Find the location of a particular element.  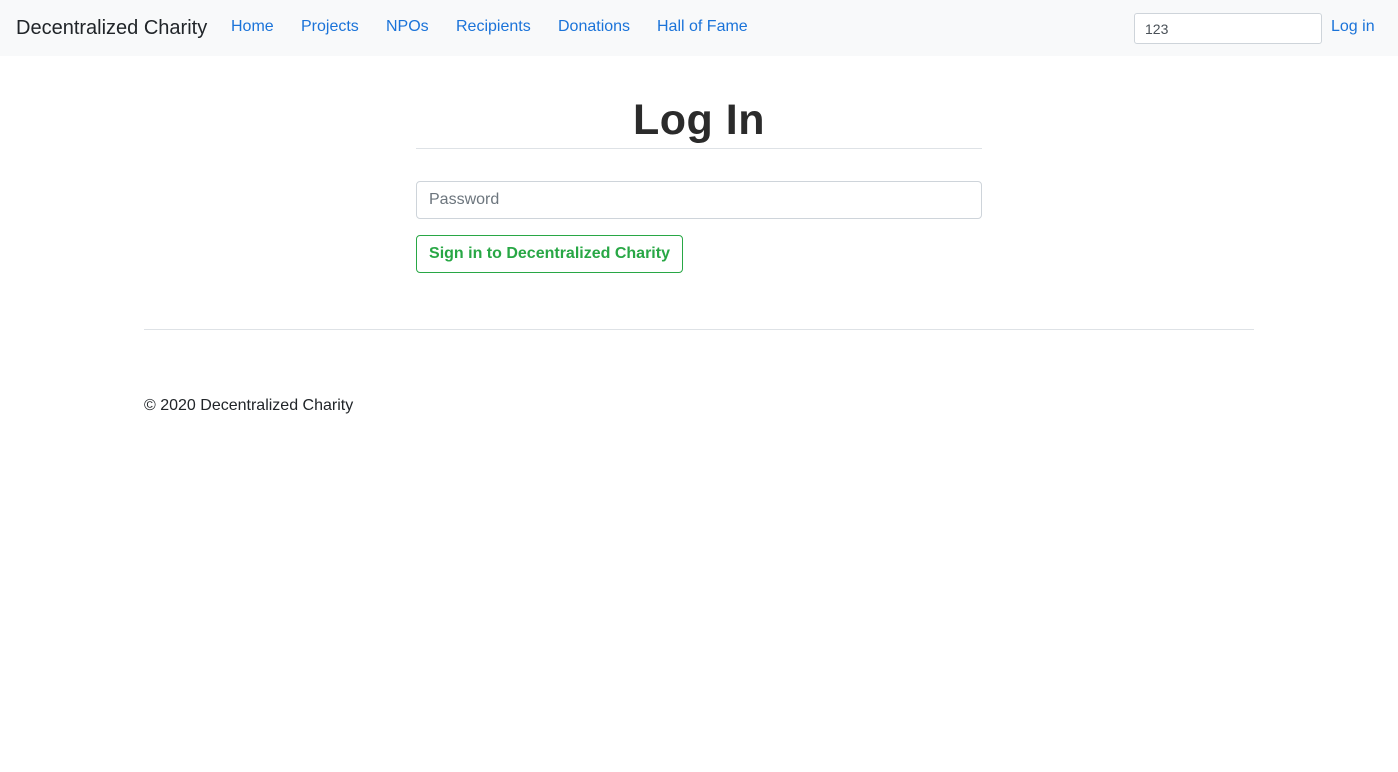

sign-in-button: Sign in to Decentralized Charity is located at coordinates (549, 254).